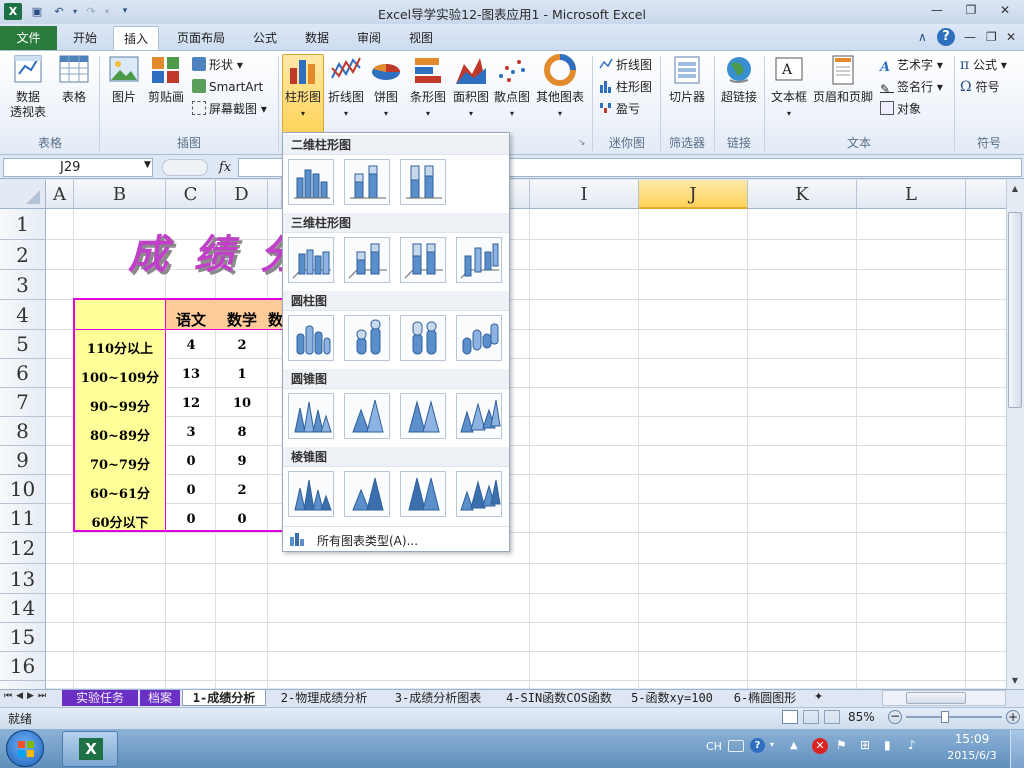 This screenshot has height=768, width=1024. What do you see at coordinates (242, 319) in the screenshot?
I see `header-math: 数学` at bounding box center [242, 319].